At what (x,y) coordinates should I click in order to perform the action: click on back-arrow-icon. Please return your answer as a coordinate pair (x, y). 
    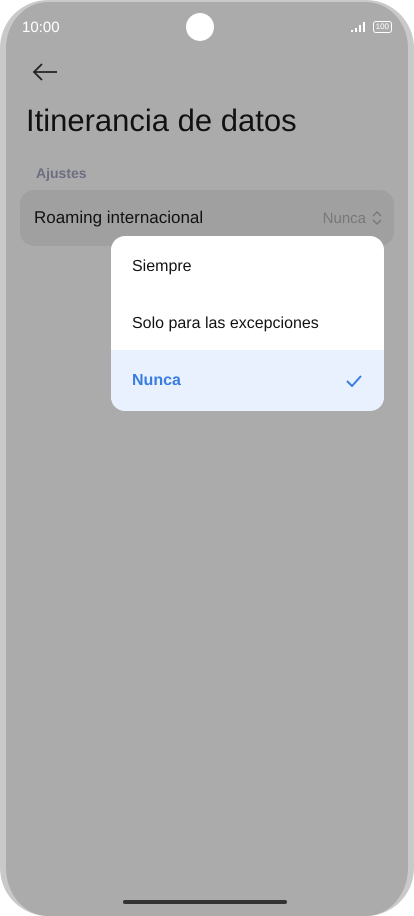
    Looking at the image, I should click on (45, 72).